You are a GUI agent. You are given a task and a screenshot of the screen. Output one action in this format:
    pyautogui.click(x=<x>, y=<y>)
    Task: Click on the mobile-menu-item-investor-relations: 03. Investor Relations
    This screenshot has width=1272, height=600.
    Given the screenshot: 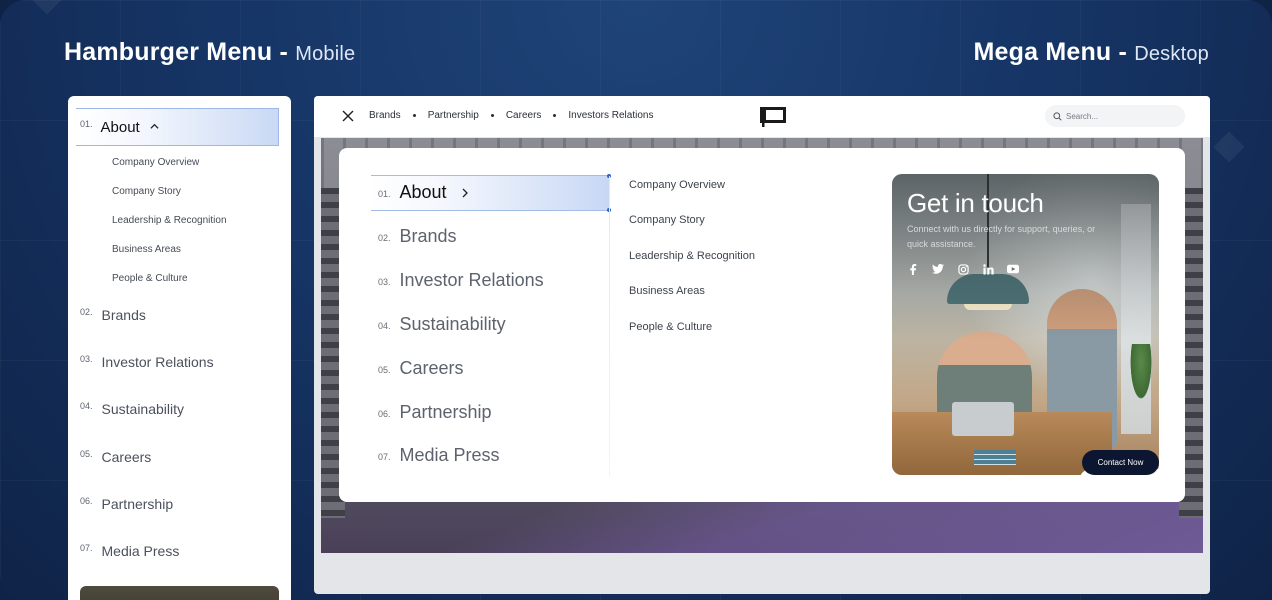 What is the action you would take?
    pyautogui.click(x=147, y=362)
    